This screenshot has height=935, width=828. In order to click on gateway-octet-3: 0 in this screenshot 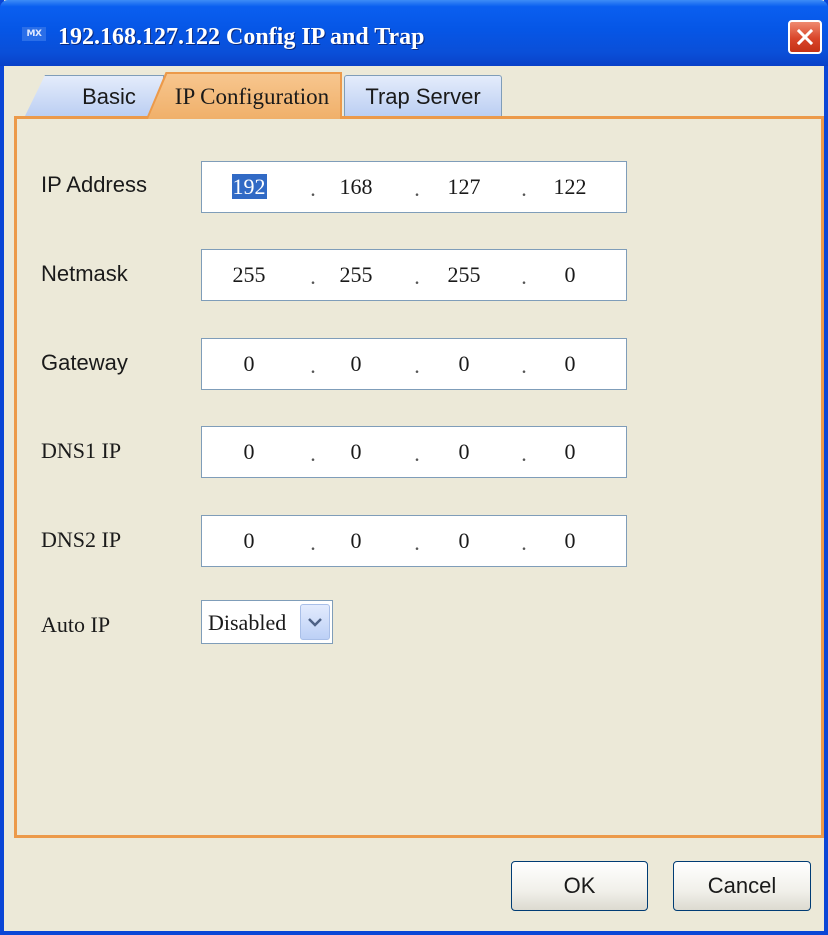, I will do `click(464, 364)`.